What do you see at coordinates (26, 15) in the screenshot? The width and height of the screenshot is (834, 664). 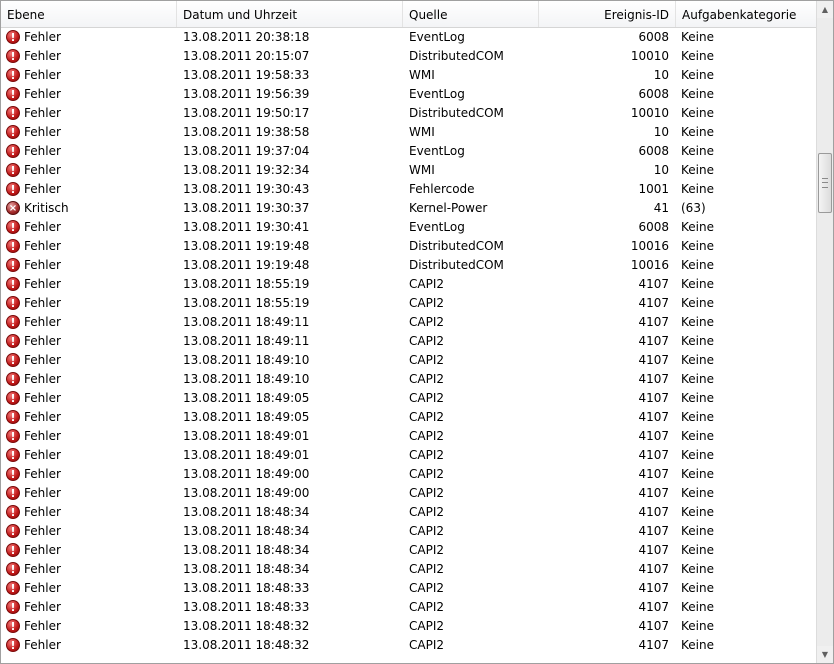 I see `column-header-level-label: Ebene` at bounding box center [26, 15].